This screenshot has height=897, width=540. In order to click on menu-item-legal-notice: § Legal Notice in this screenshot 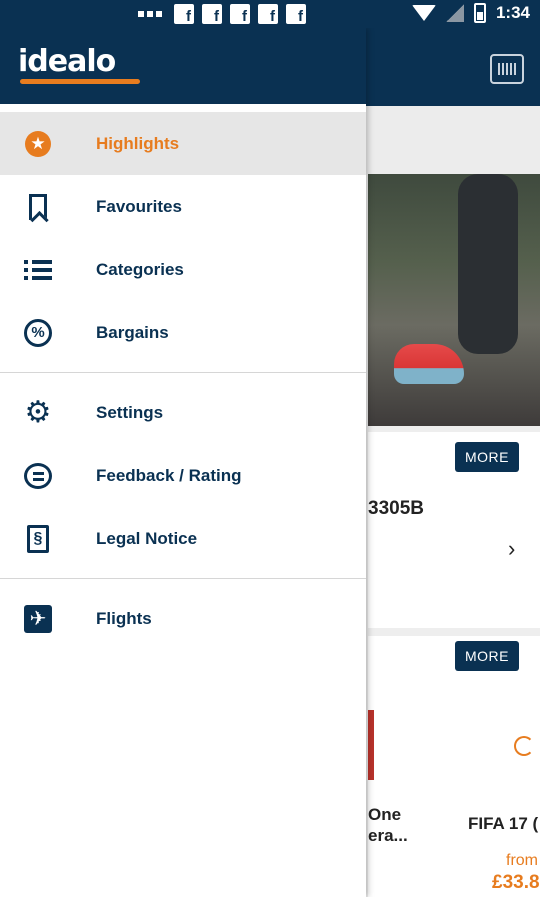, I will do `click(183, 538)`.